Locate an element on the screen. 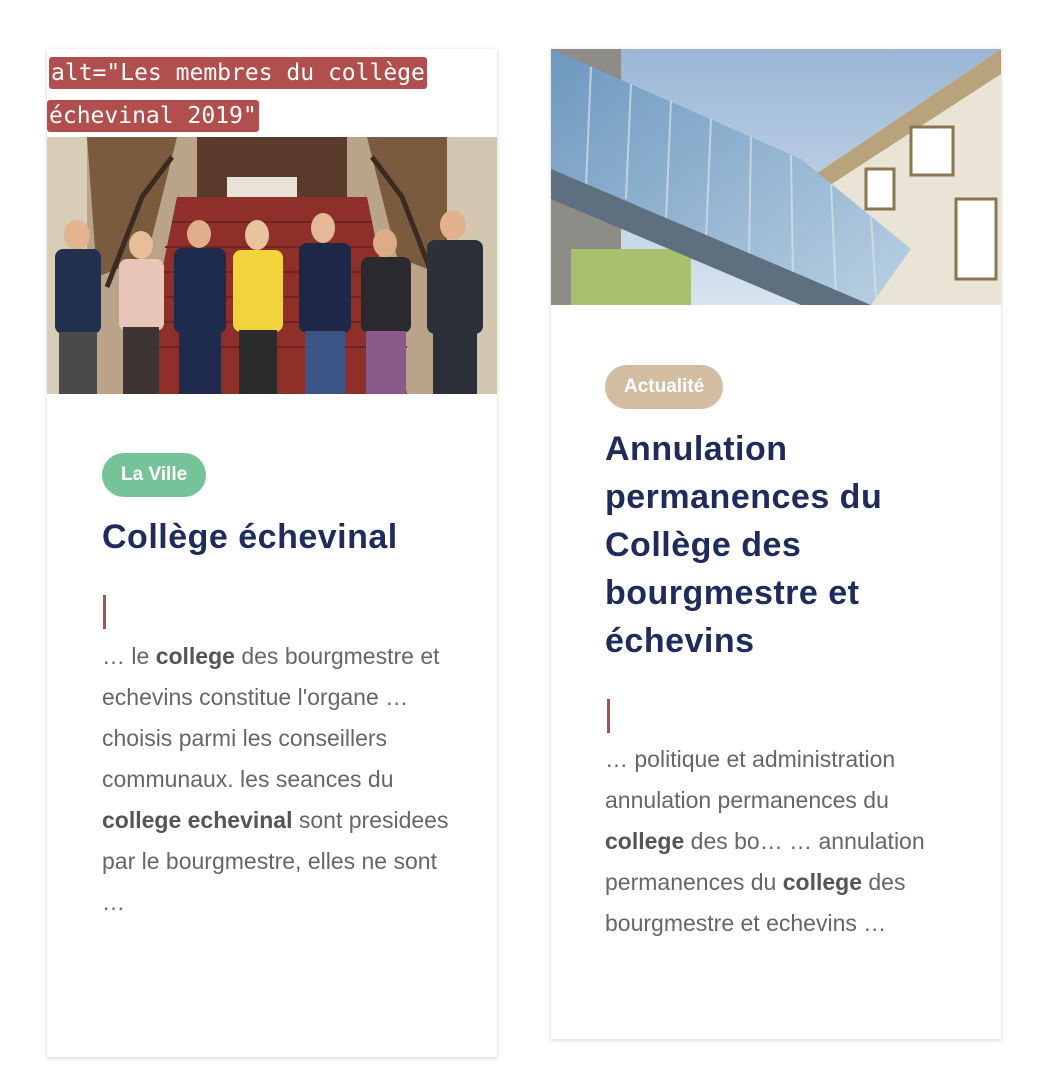  footbridge-illustration is located at coordinates (776, 177).